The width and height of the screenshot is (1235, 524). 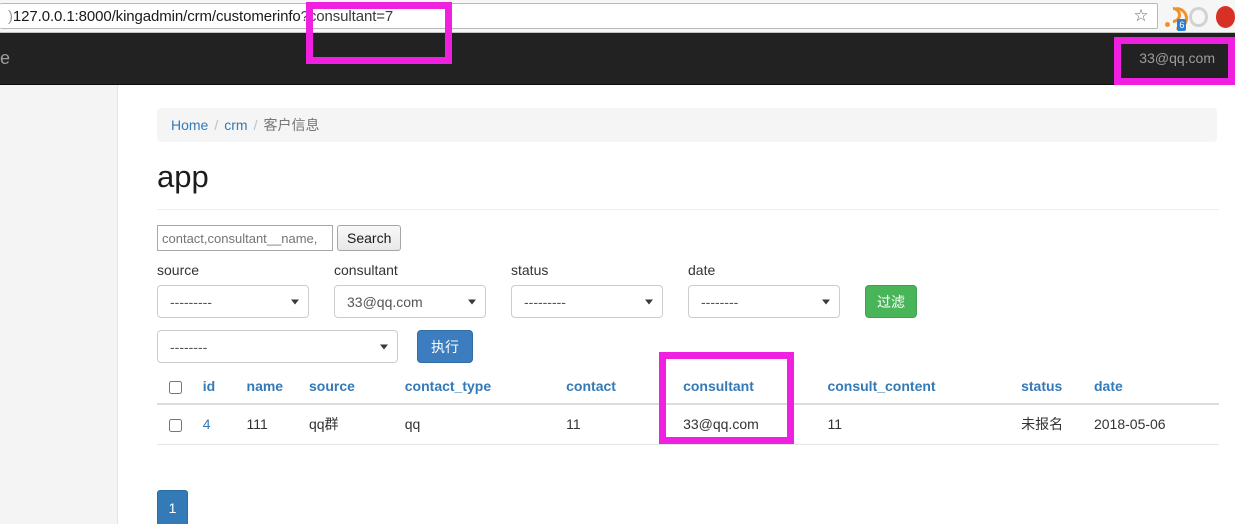 I want to click on column-header-id: id, so click(x=224, y=387).